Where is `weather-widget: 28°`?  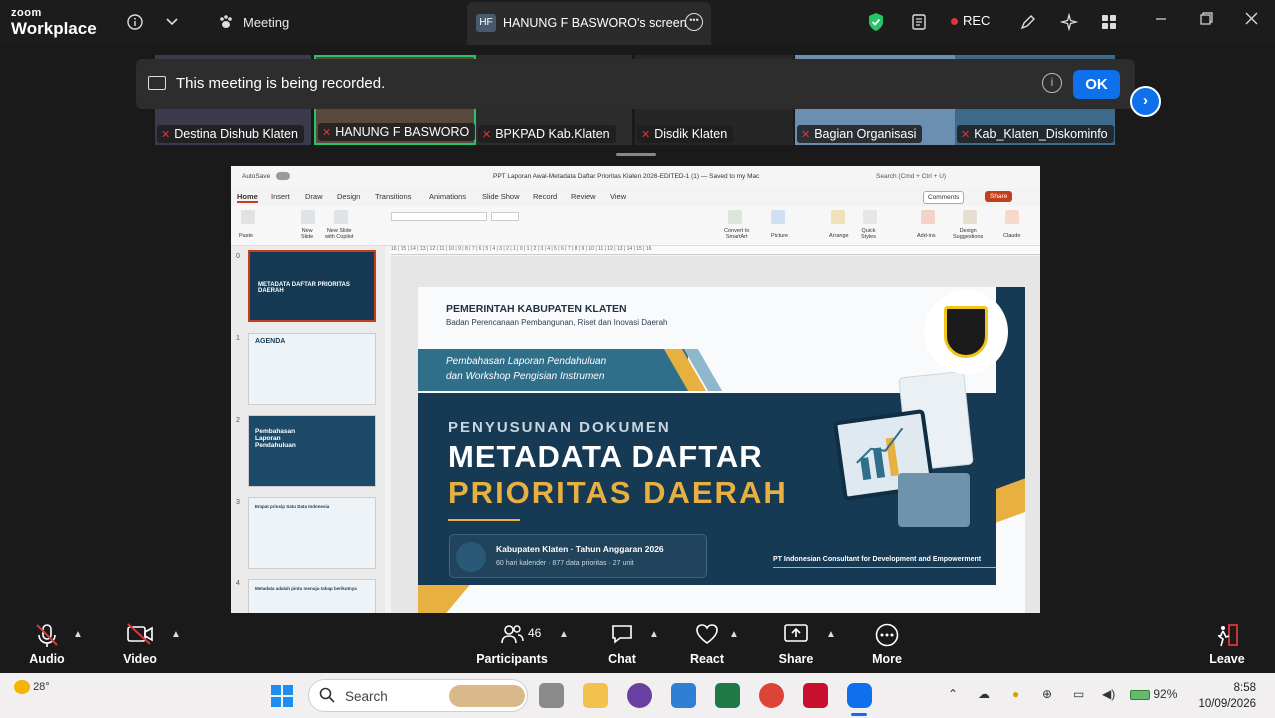 weather-widget: 28° is located at coordinates (32, 687).